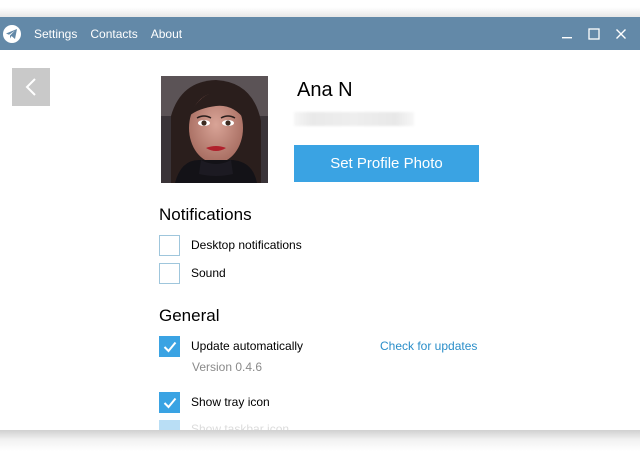 This screenshot has height=451, width=640. Describe the element at coordinates (205, 214) in the screenshot. I see `notifications-heading: Notifications` at that location.